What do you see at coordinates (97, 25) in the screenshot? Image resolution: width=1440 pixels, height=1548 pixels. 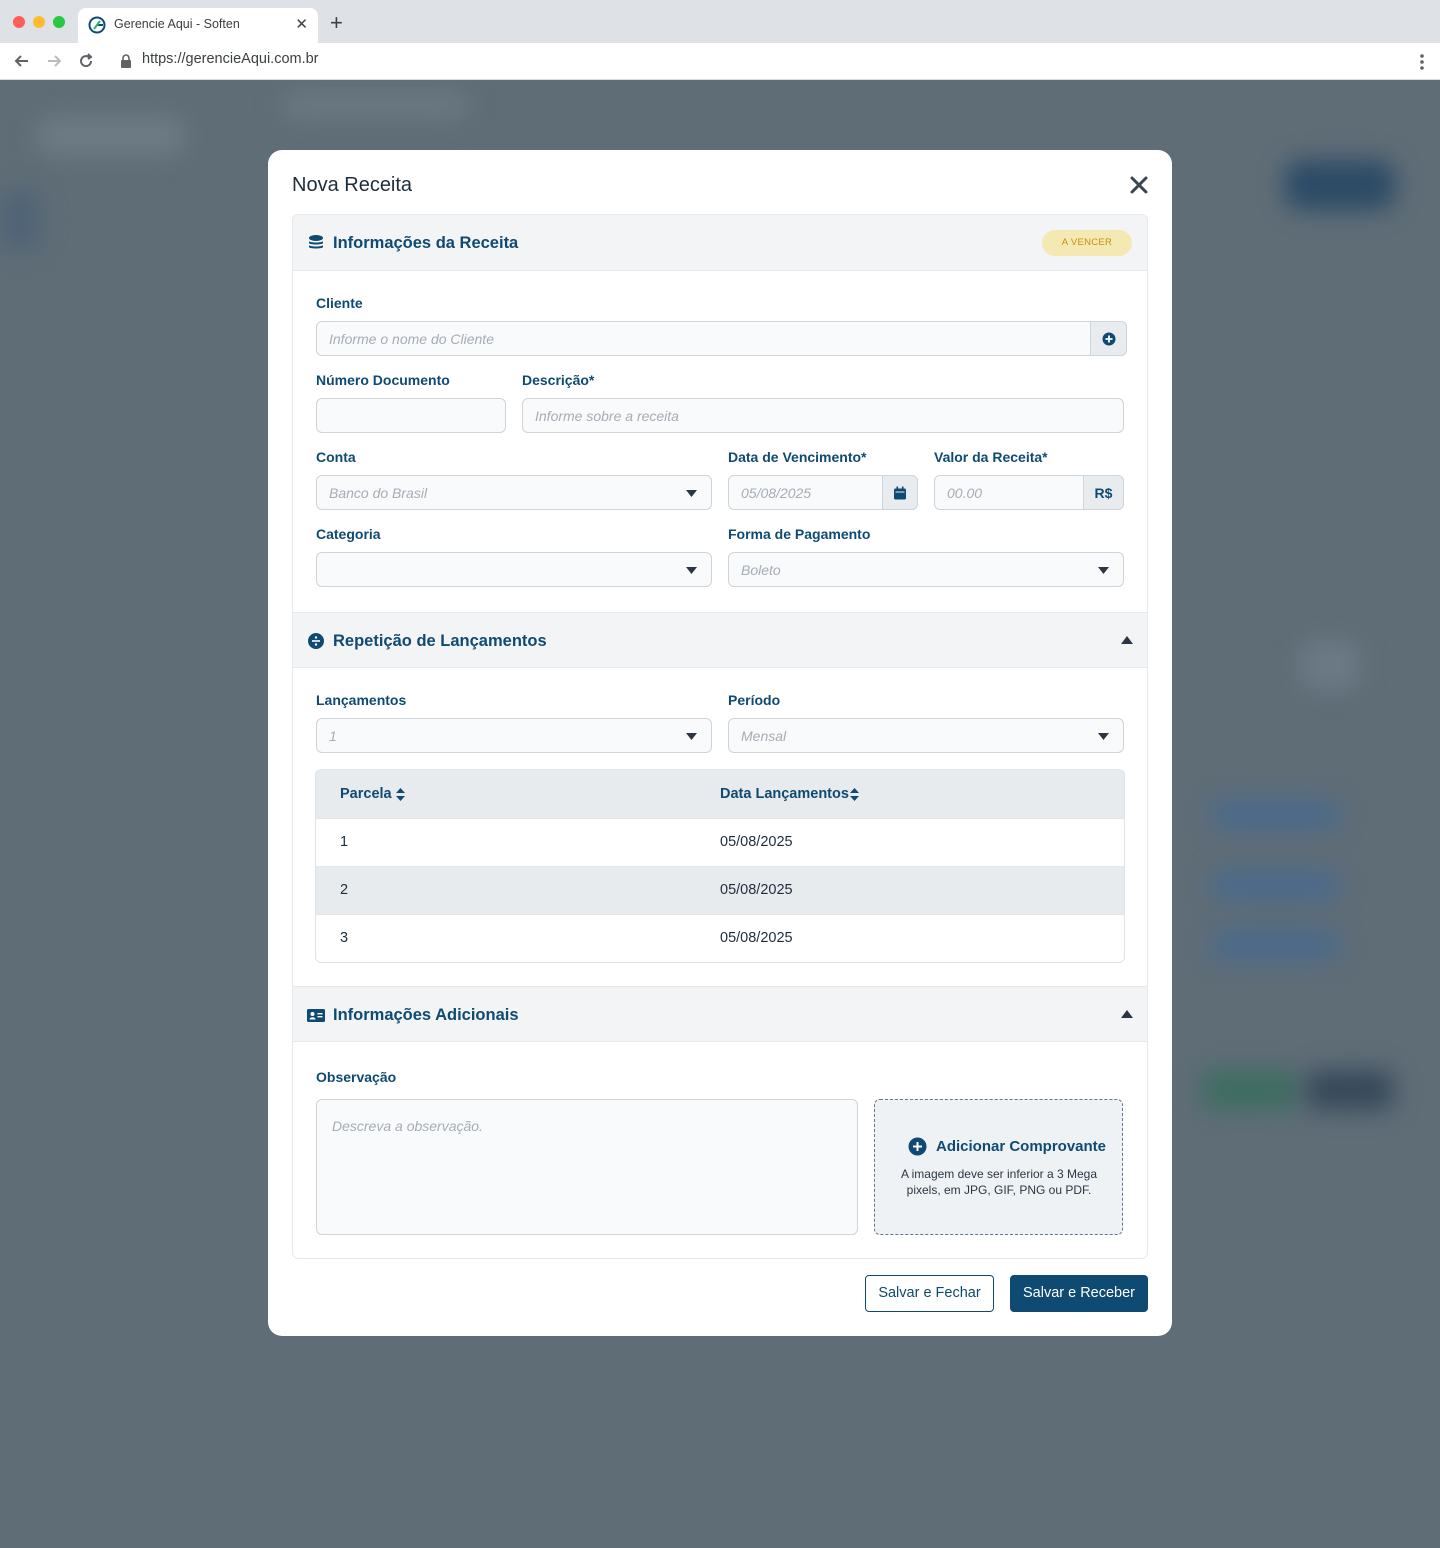 I see `app-logo-icon` at bounding box center [97, 25].